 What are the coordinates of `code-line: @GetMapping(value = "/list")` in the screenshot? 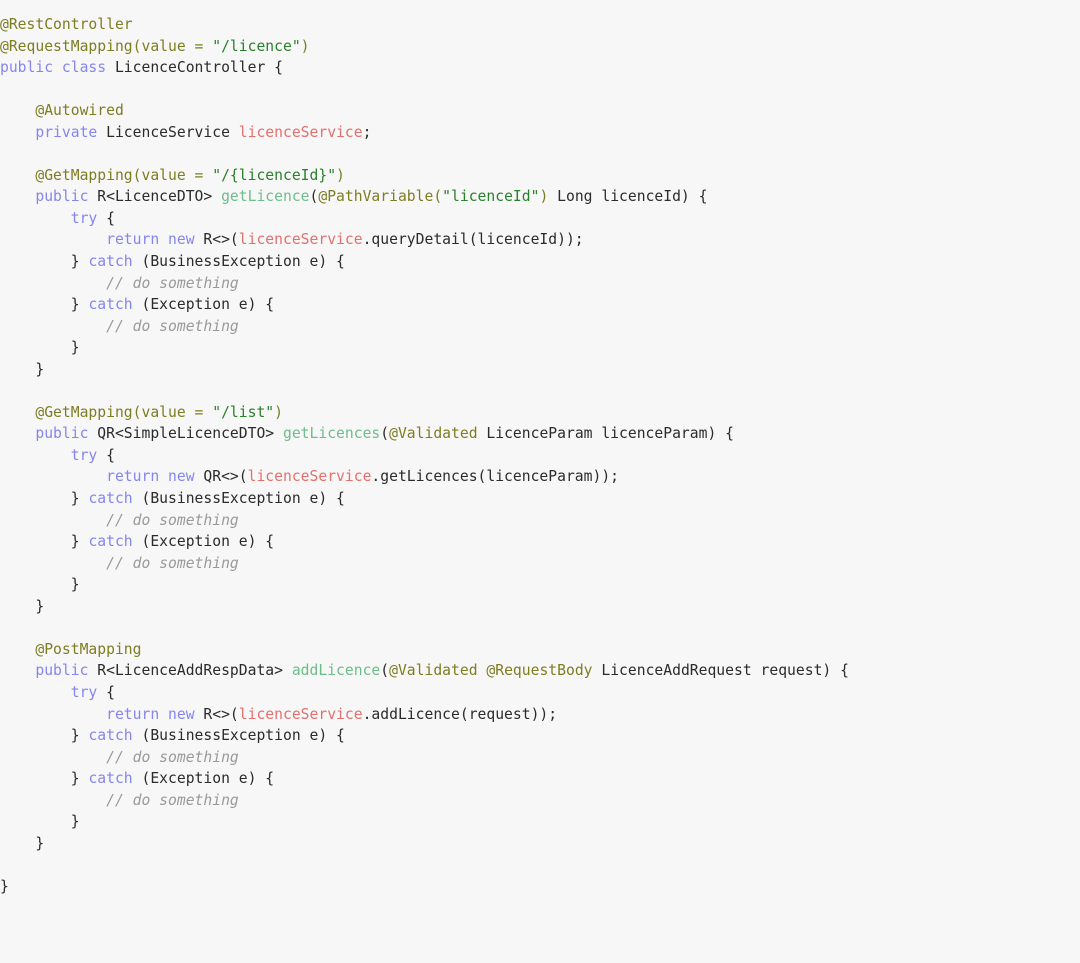 It's located at (540, 413).